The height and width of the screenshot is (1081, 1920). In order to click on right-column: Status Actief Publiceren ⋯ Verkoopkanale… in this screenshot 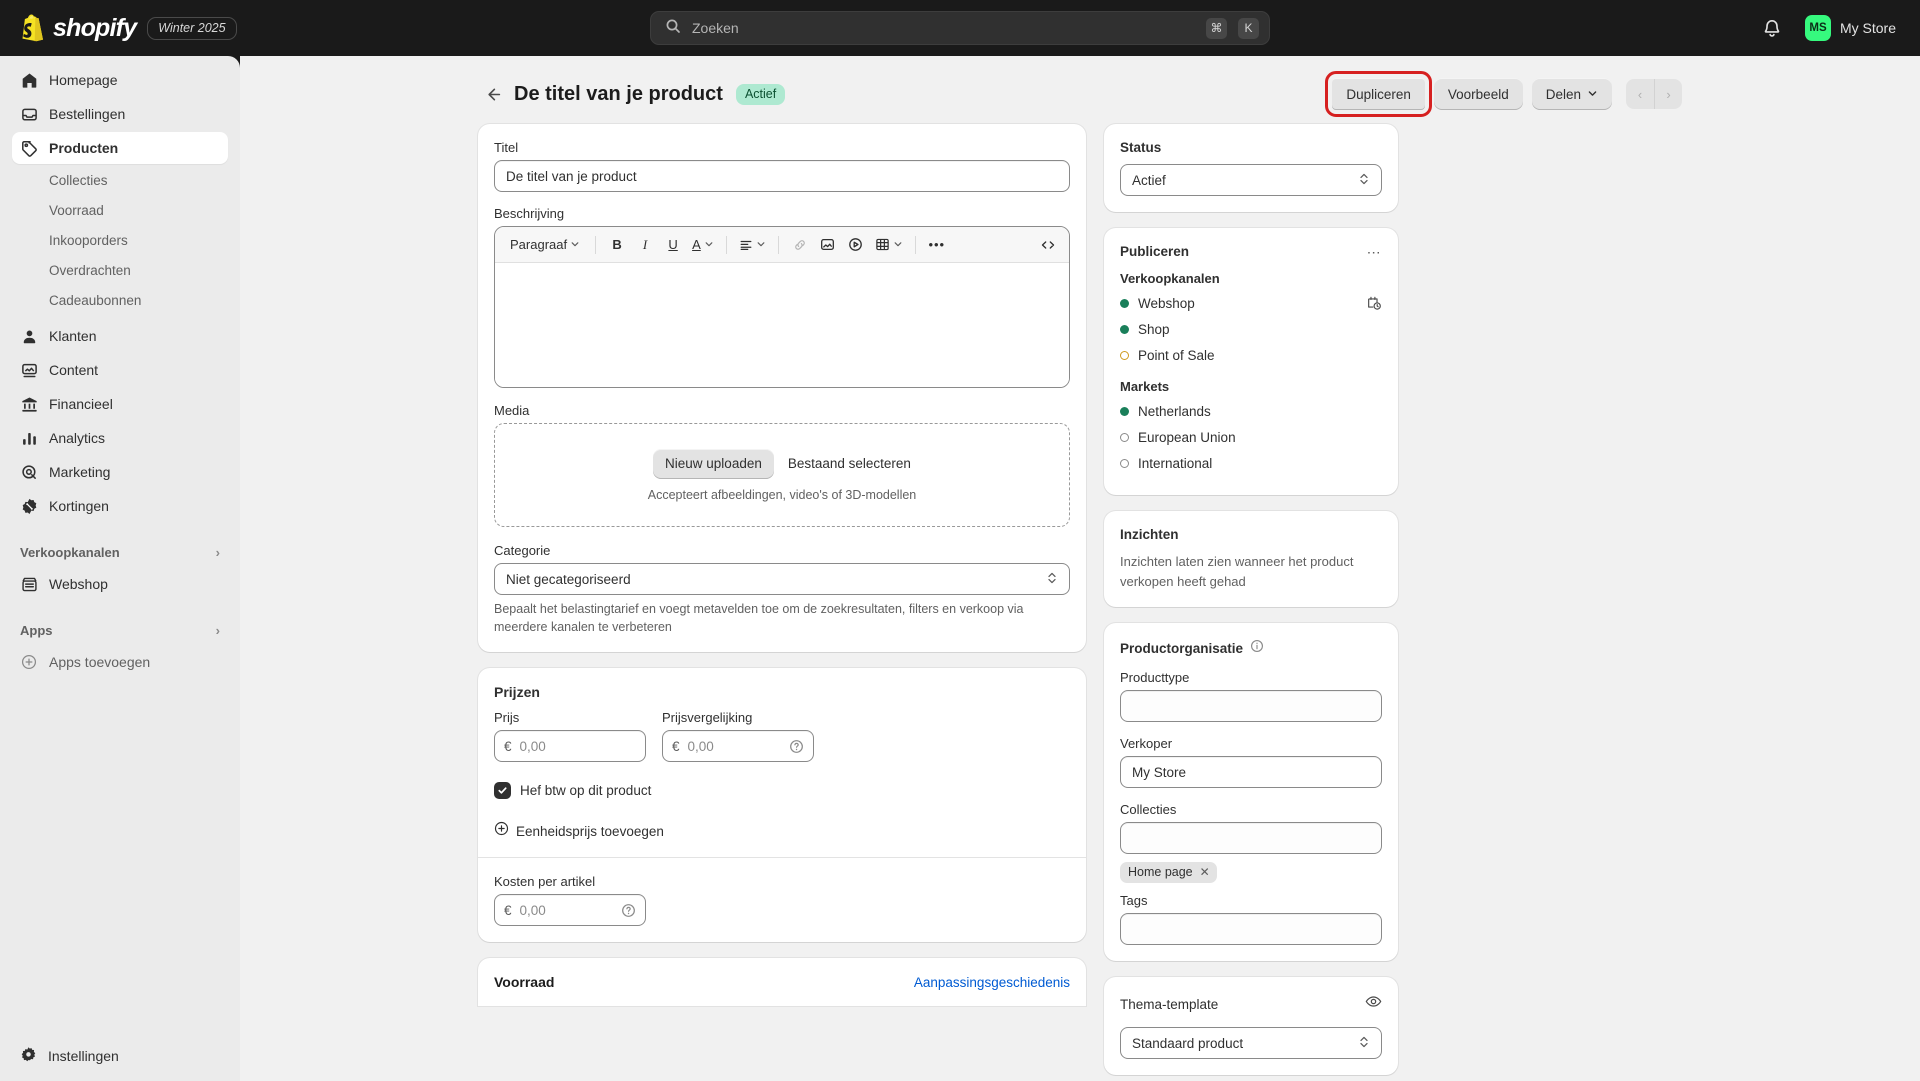, I will do `click(1251, 602)`.